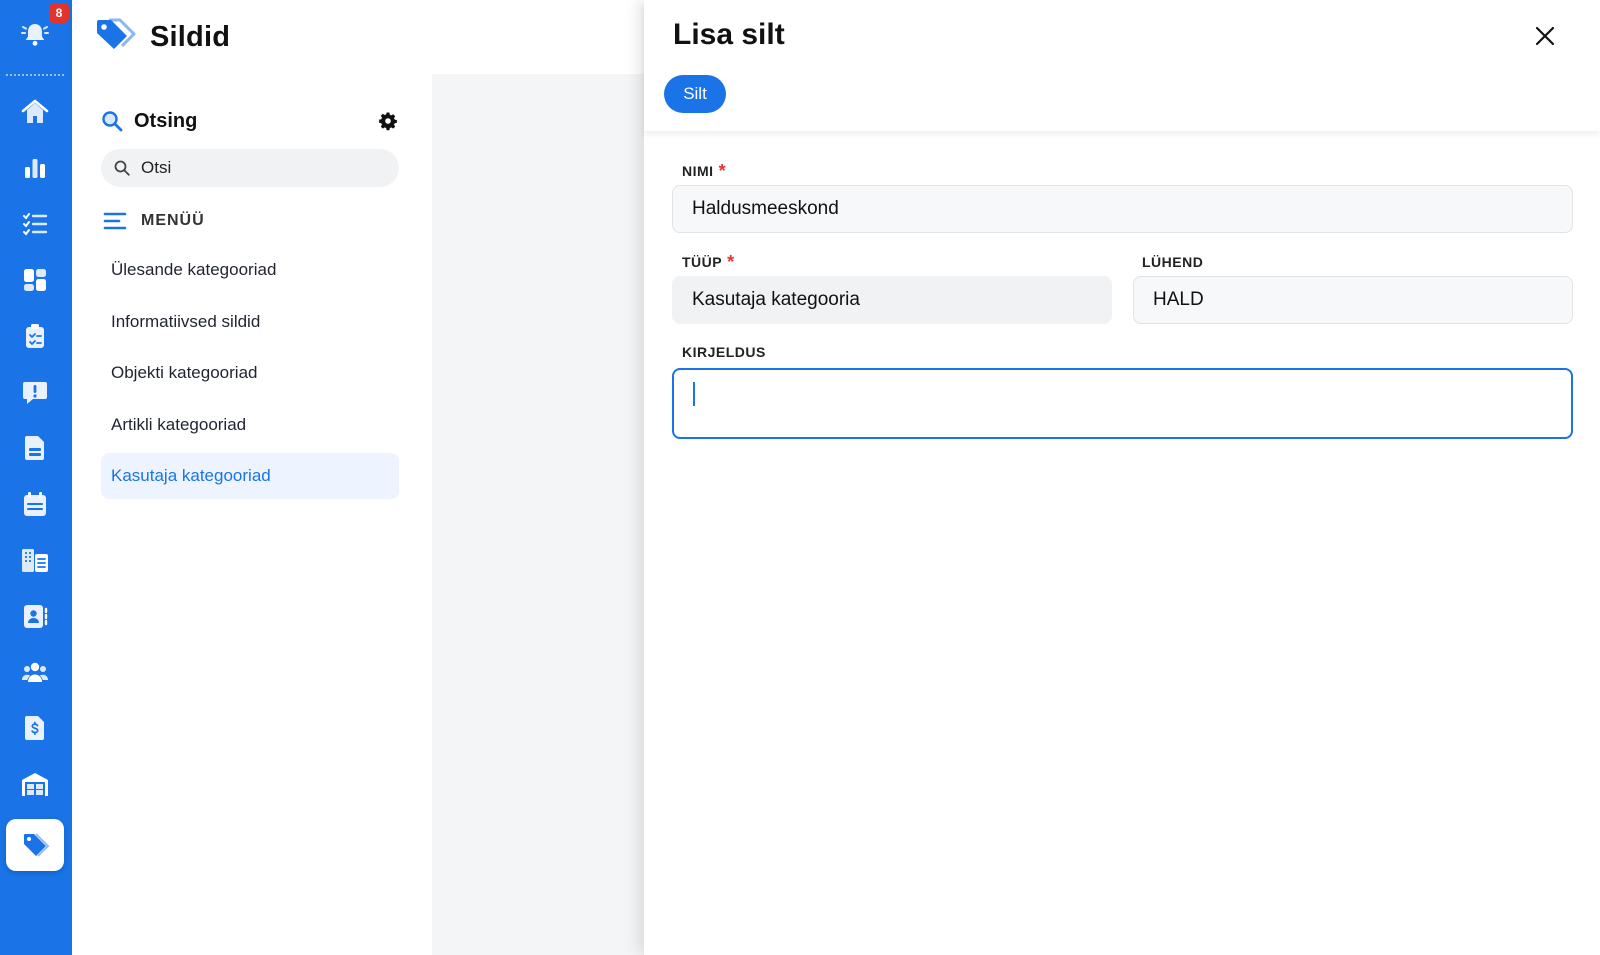 This screenshot has height=955, width=1600. I want to click on description-label: KIRJELDUS, so click(724, 352).